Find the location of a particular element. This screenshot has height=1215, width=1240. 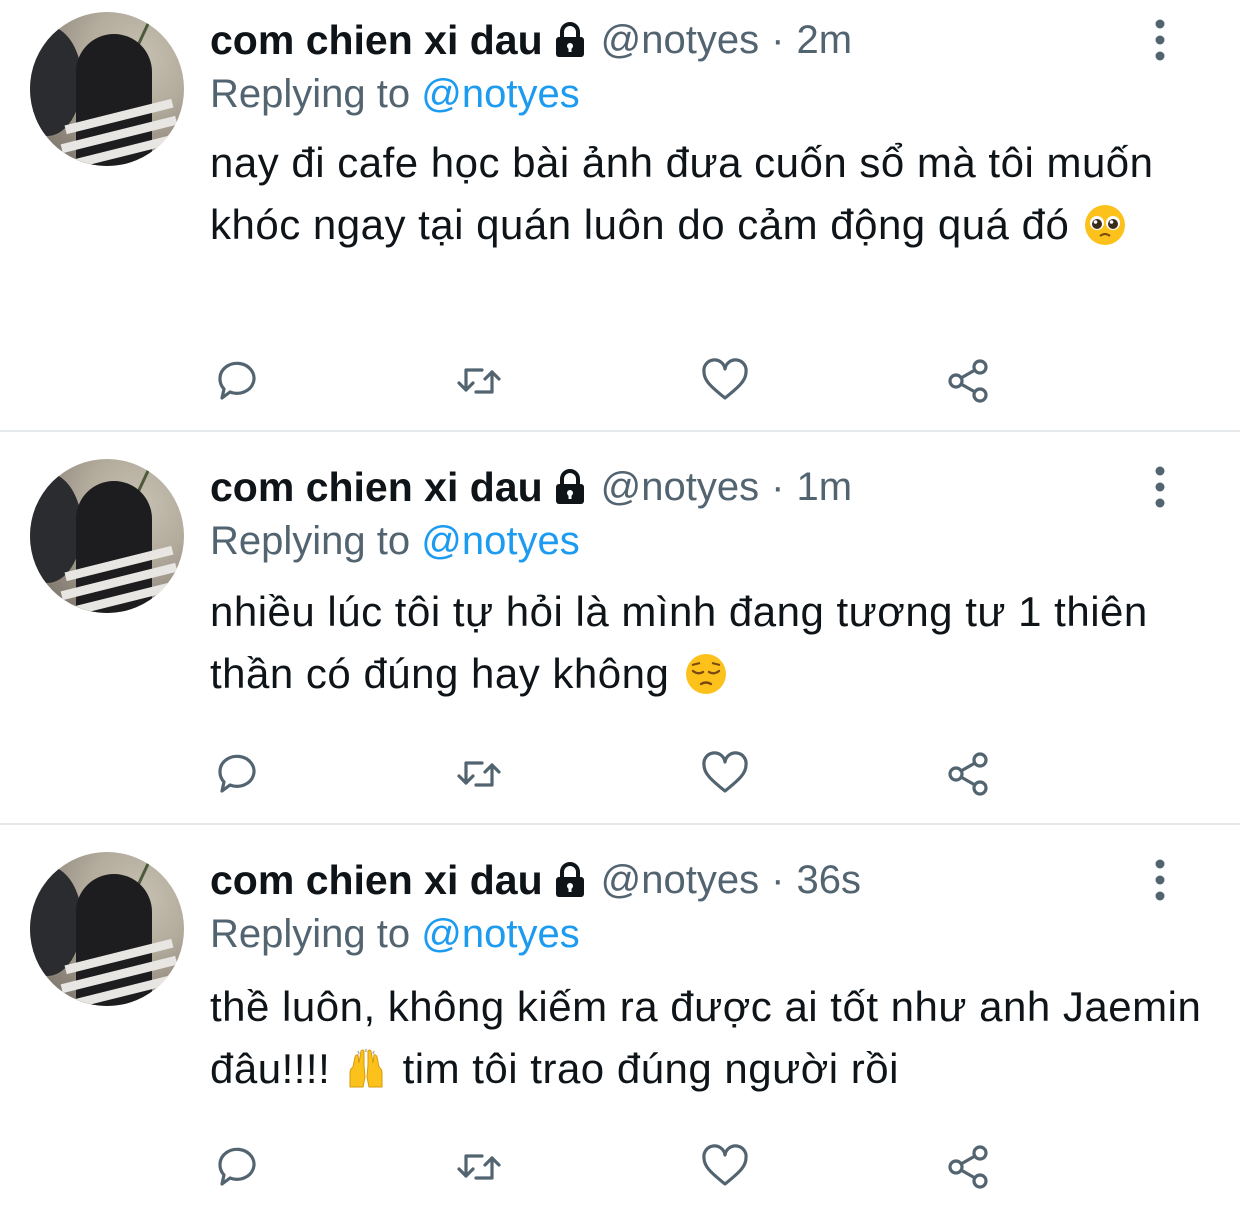

timestamp: 36s is located at coordinates (828, 880).